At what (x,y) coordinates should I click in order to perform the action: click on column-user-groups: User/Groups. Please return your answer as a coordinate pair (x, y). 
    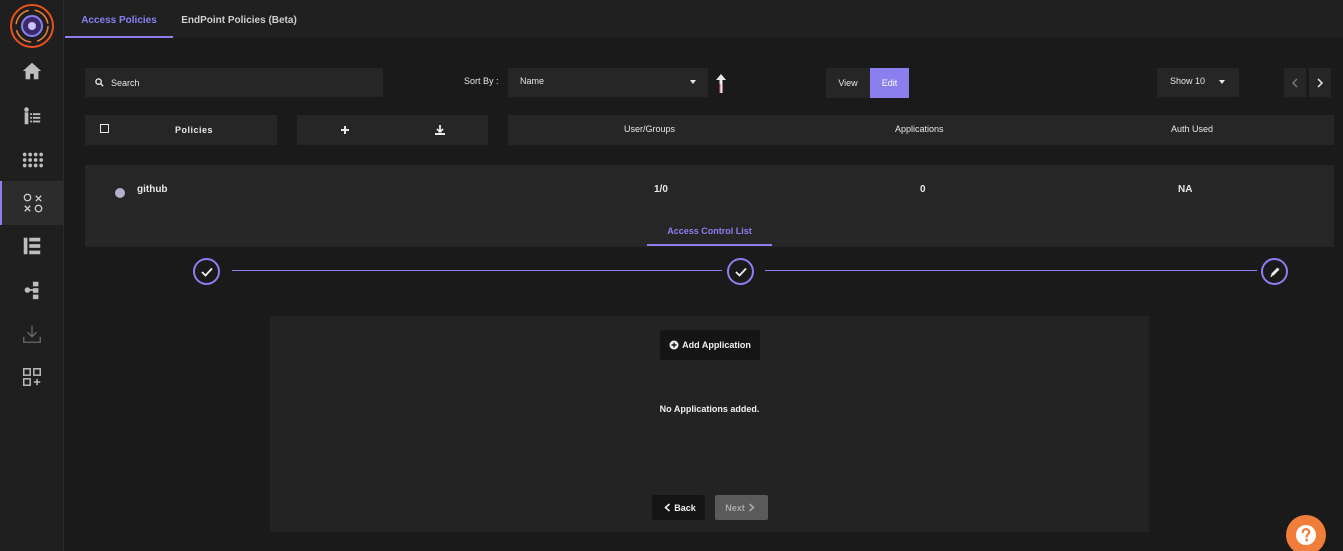
    Looking at the image, I should click on (649, 129).